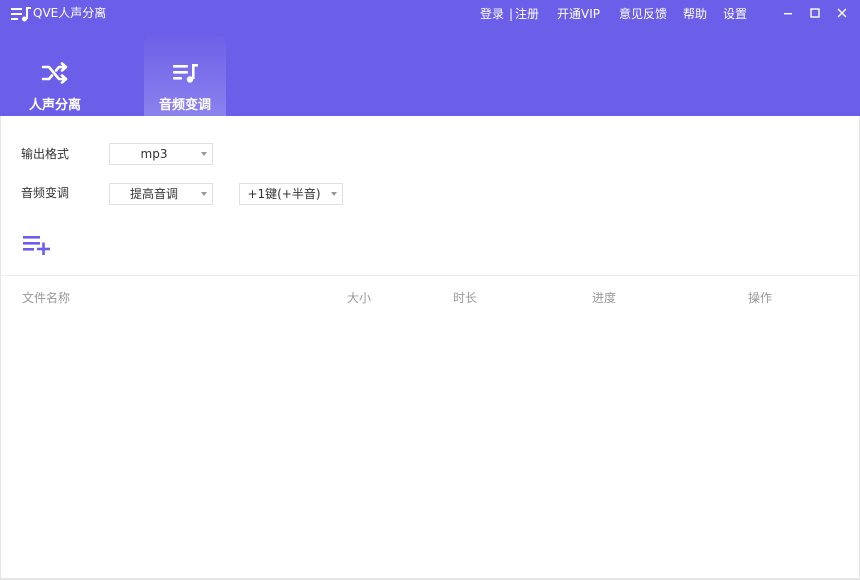 The image size is (860, 580). I want to click on output-format-select: mp3, so click(161, 154).